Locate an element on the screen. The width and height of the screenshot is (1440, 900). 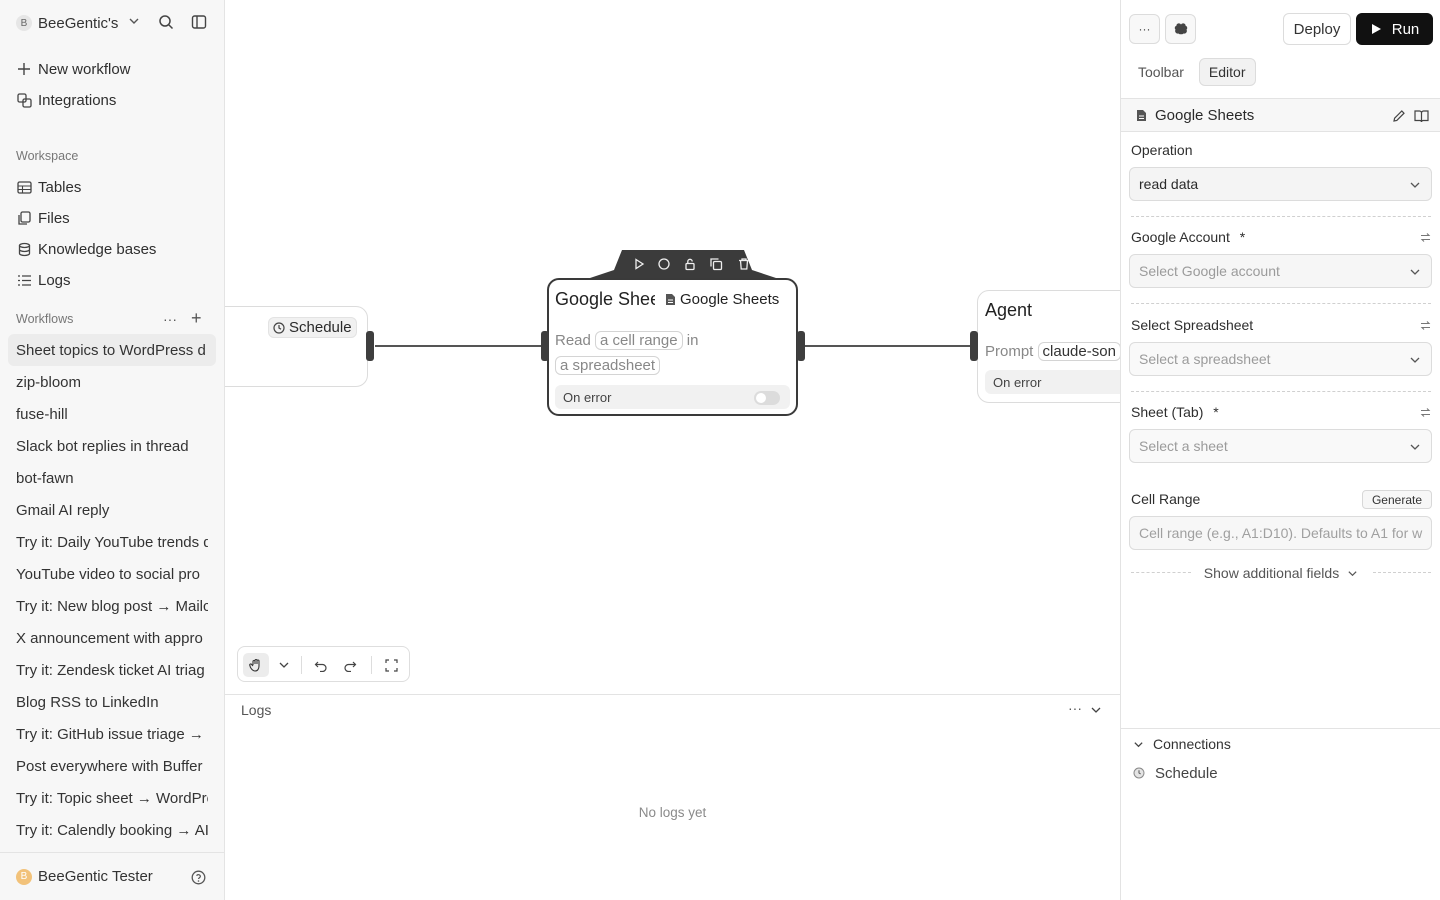
workspace-section-title: Workspace is located at coordinates (47, 156).